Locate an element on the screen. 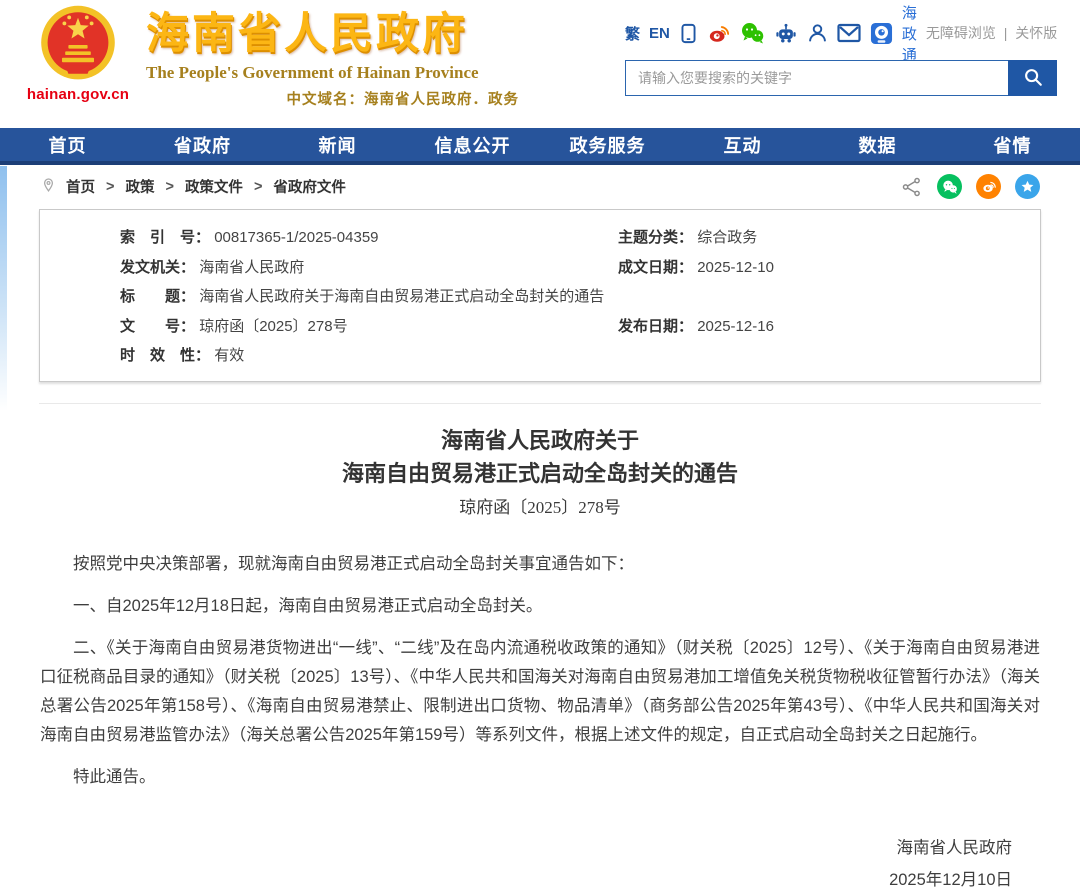 This screenshot has height=896, width=1080. meta-label: 发文机关： is located at coordinates (158, 267).